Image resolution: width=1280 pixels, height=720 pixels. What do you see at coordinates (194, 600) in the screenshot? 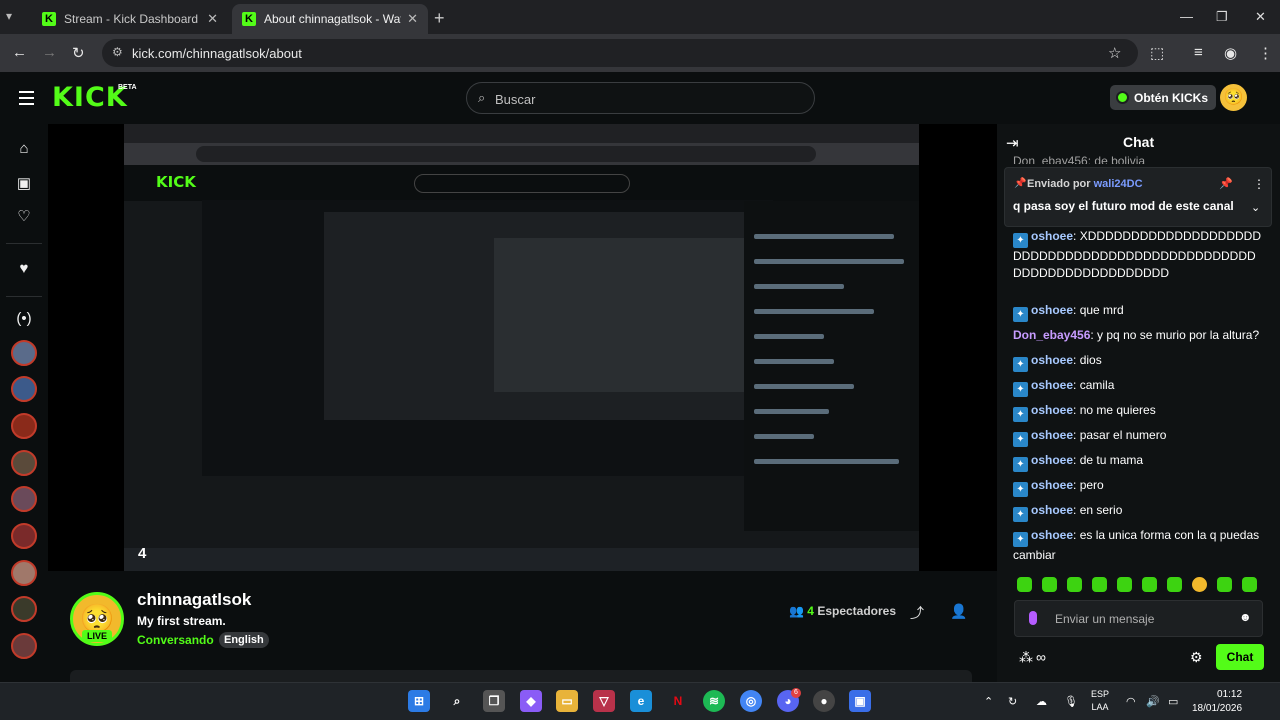
I see `streamer-name: chinnagatlsok` at bounding box center [194, 600].